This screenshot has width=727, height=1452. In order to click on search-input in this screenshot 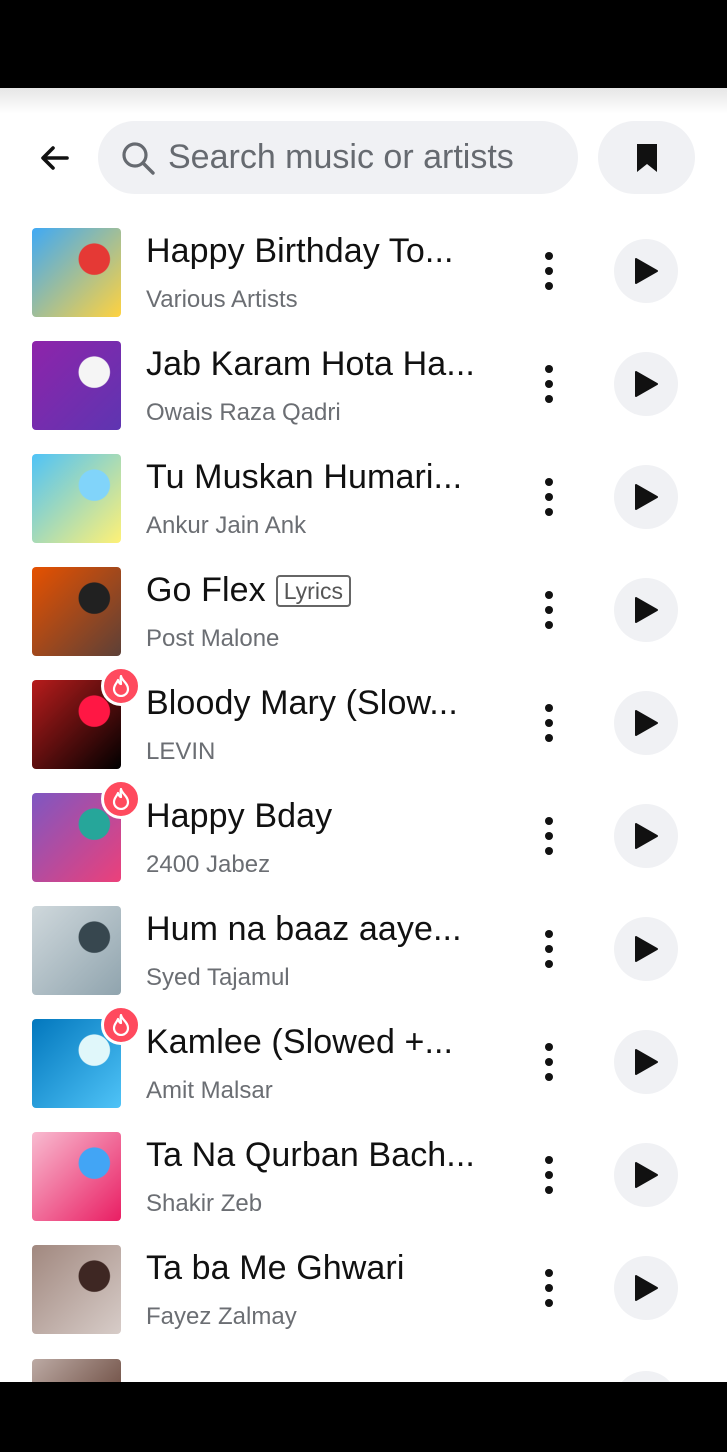, I will do `click(358, 157)`.